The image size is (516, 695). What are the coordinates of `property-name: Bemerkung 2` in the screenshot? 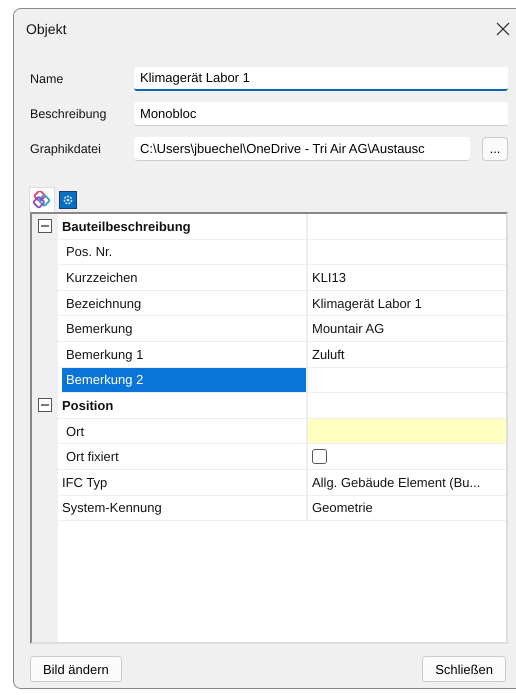 It's located at (185, 380).